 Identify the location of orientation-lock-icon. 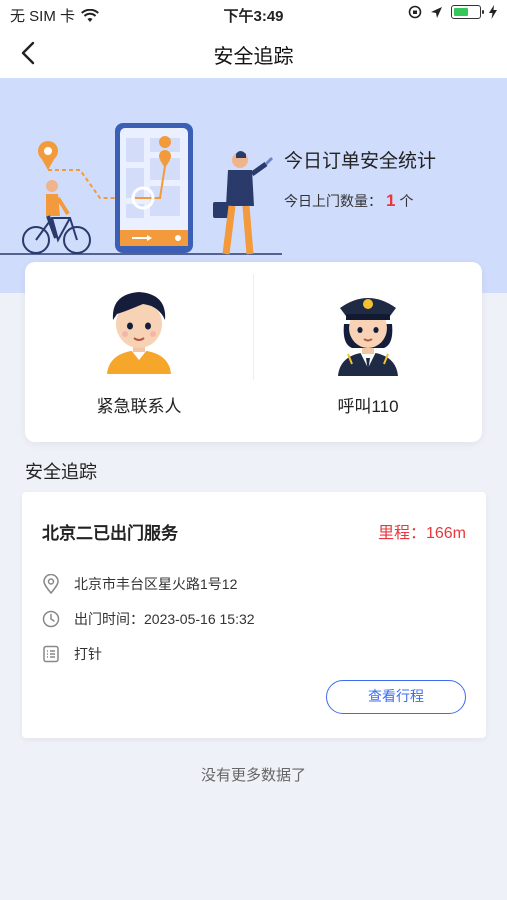
(415, 12).